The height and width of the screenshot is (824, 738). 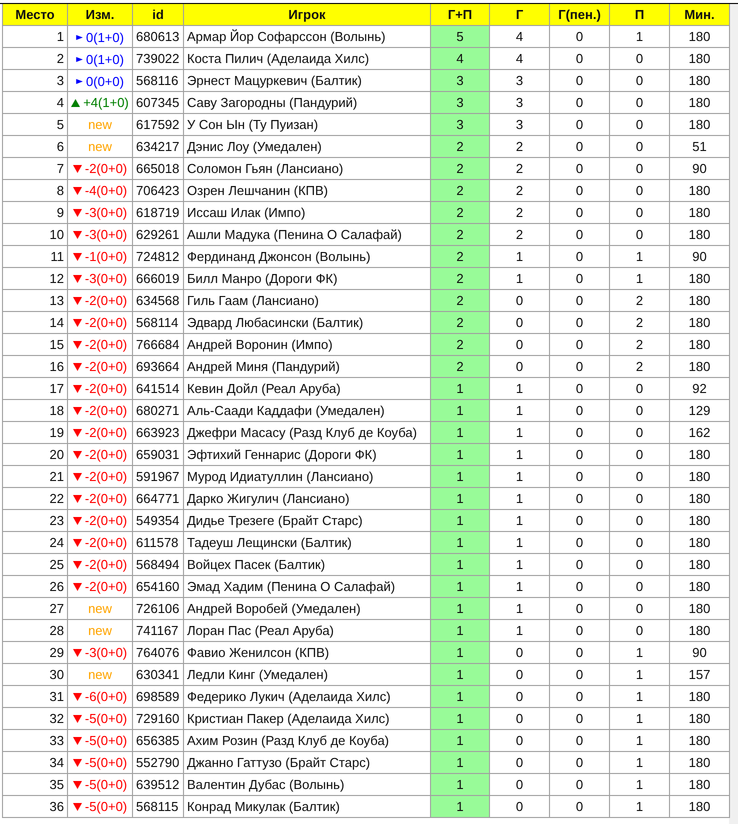 What do you see at coordinates (158, 631) in the screenshot?
I see `table-cell: 741167` at bounding box center [158, 631].